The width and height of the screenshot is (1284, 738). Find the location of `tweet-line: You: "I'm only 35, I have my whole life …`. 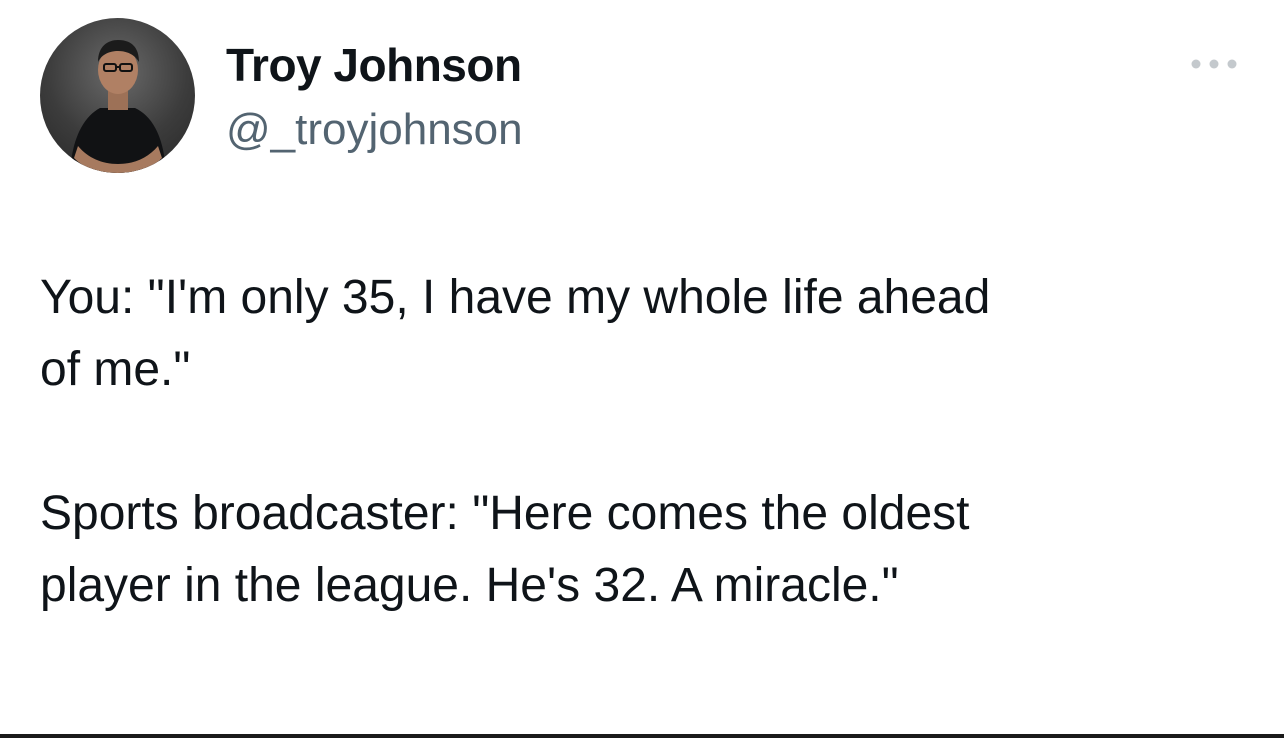

tweet-line: You: "I'm only 35, I have my whole life … is located at coordinates (515, 297).